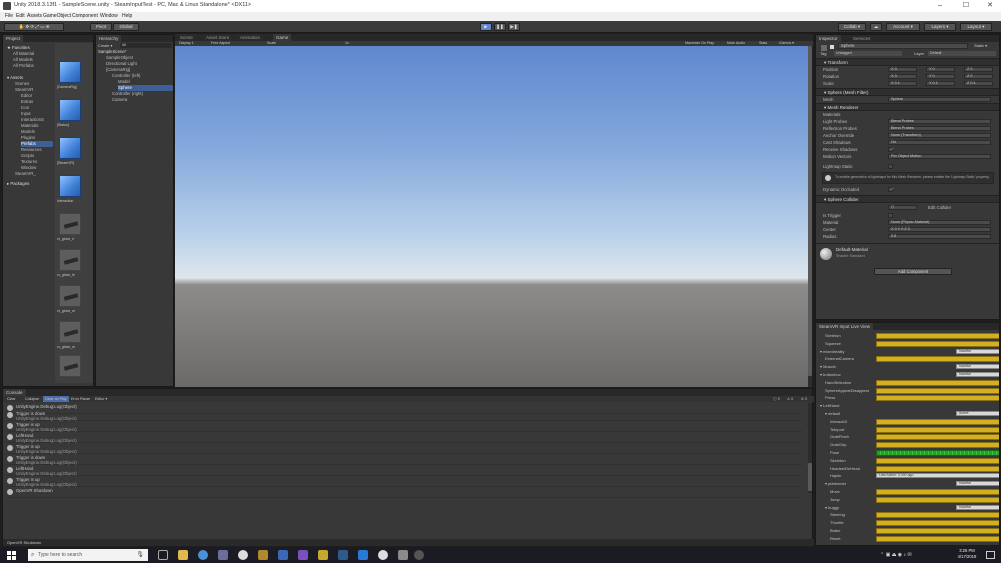 The image size is (1001, 563). What do you see at coordinates (902, 207) in the screenshot?
I see `edit-collider-button: ⬡` at bounding box center [902, 207].